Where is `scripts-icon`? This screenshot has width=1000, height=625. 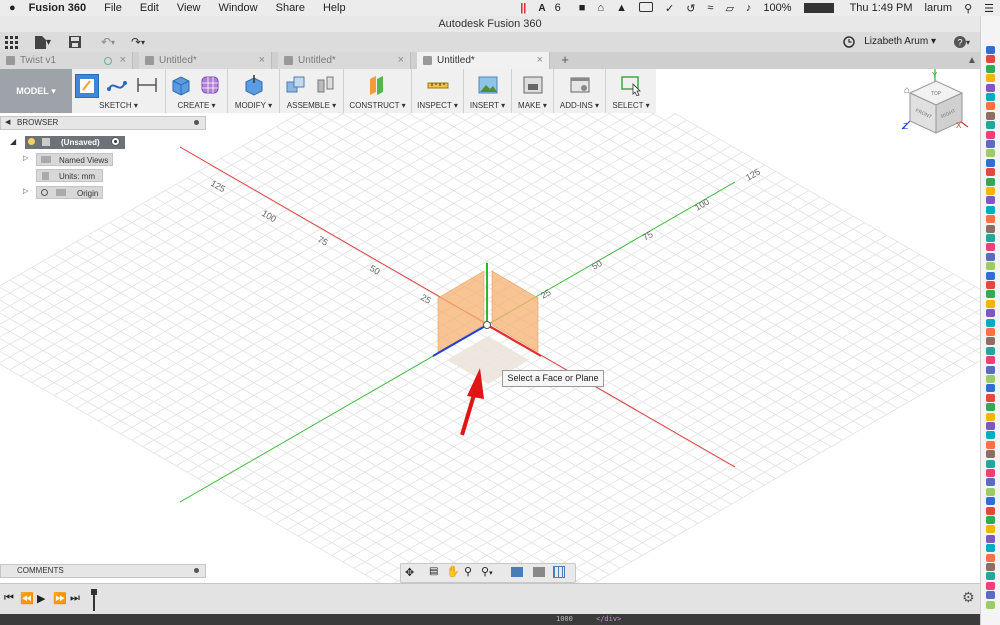 scripts-icon is located at coordinates (580, 85).